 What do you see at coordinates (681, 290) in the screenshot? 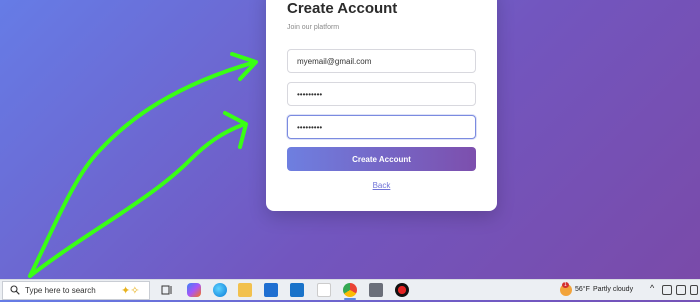
I see `volume-icon` at bounding box center [681, 290].